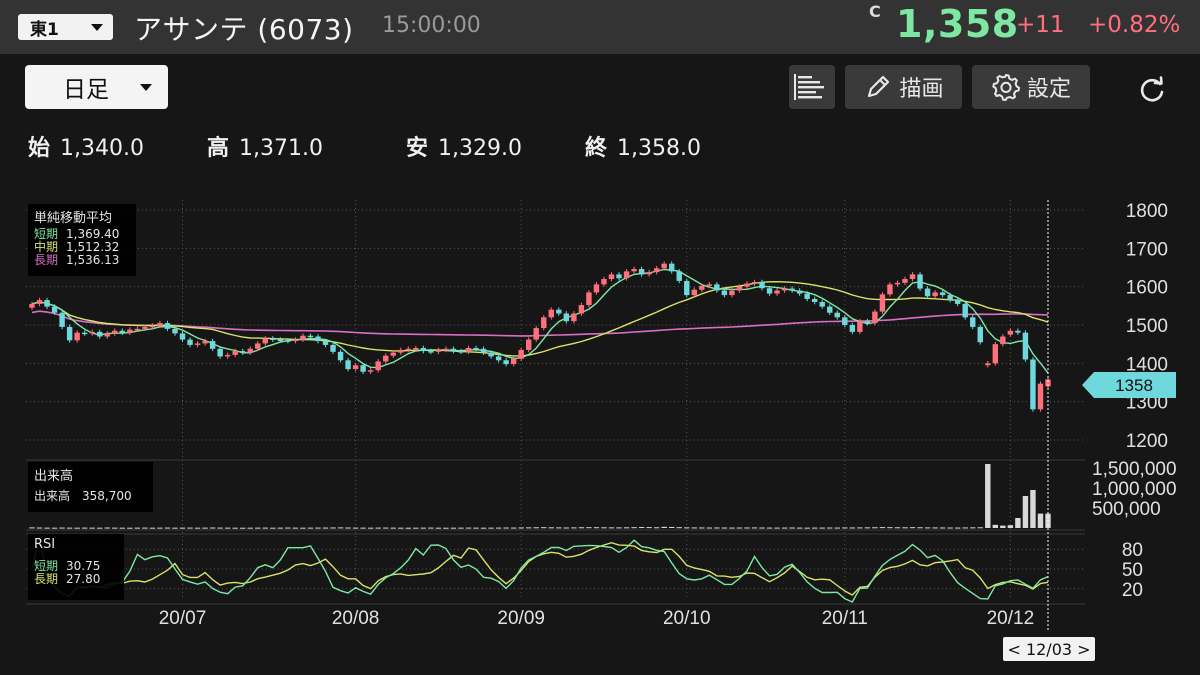  What do you see at coordinates (1031, 87) in the screenshot?
I see `settings-button: 設定` at bounding box center [1031, 87].